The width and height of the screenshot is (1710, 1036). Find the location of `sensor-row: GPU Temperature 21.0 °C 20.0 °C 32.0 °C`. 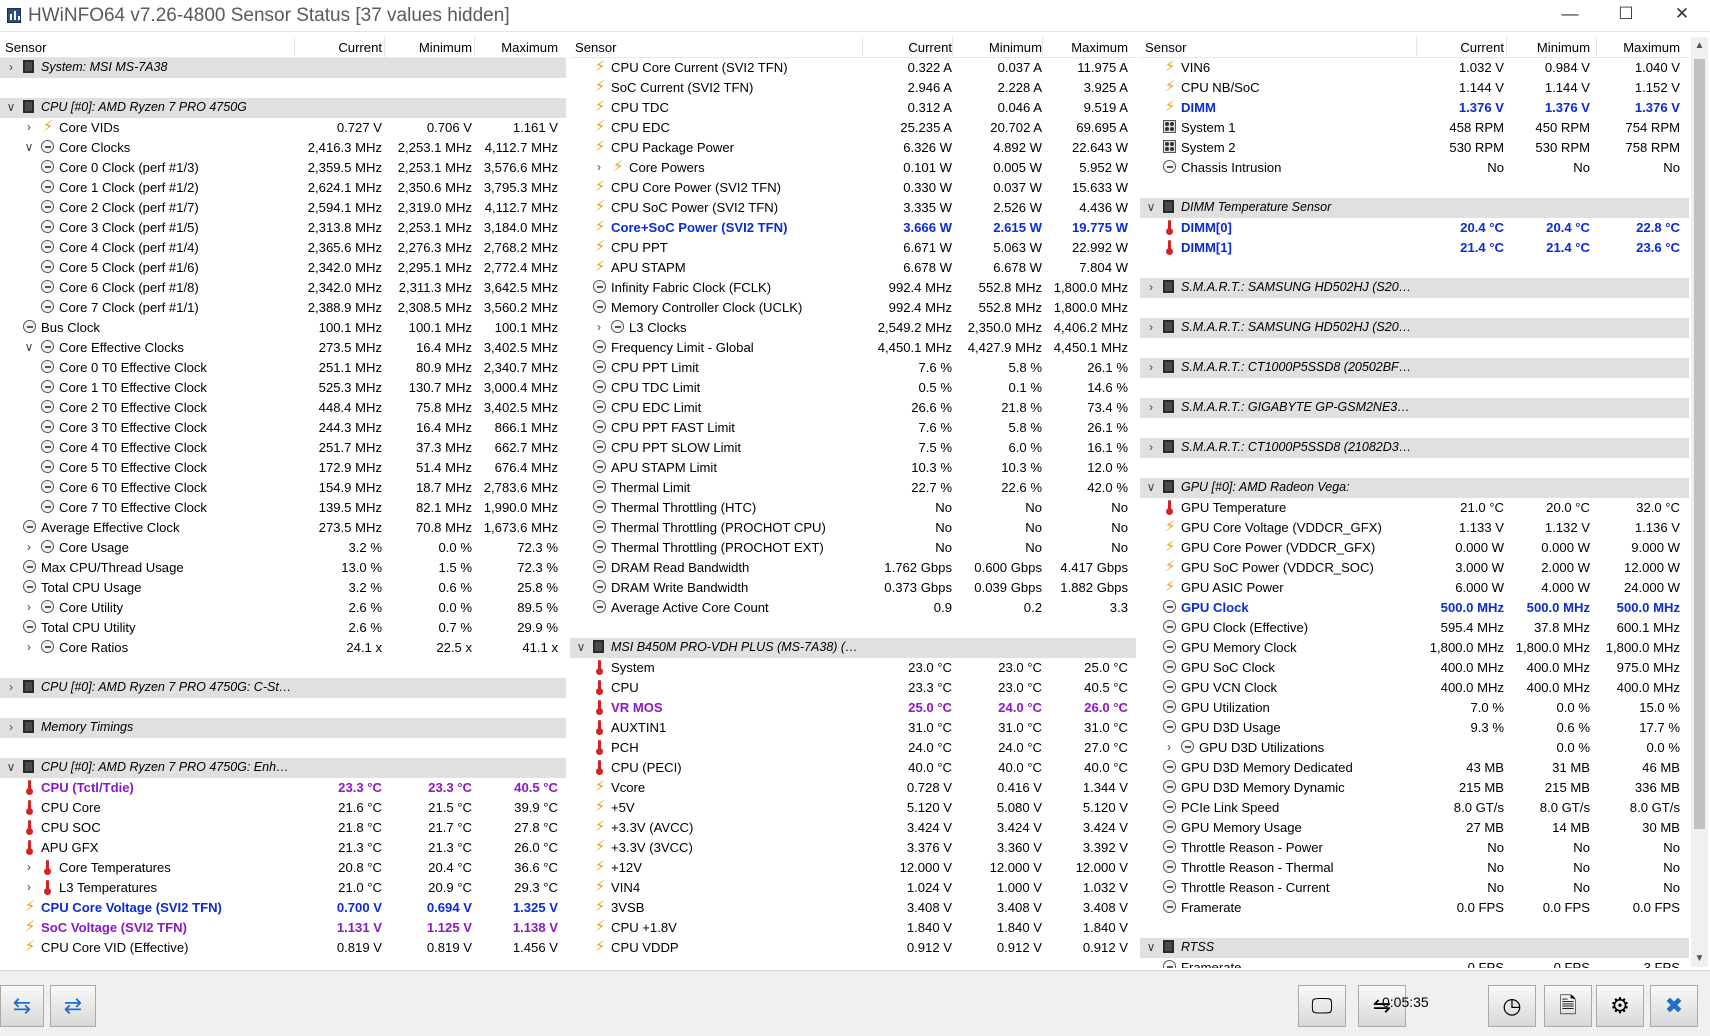

sensor-row: GPU Temperature 21.0 °C 20.0 °C 32.0 °C is located at coordinates (1414, 508).